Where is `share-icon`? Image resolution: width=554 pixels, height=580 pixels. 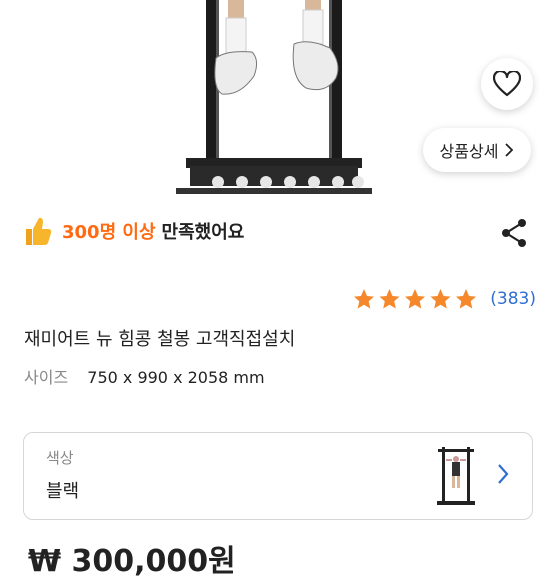
share-icon is located at coordinates (514, 233).